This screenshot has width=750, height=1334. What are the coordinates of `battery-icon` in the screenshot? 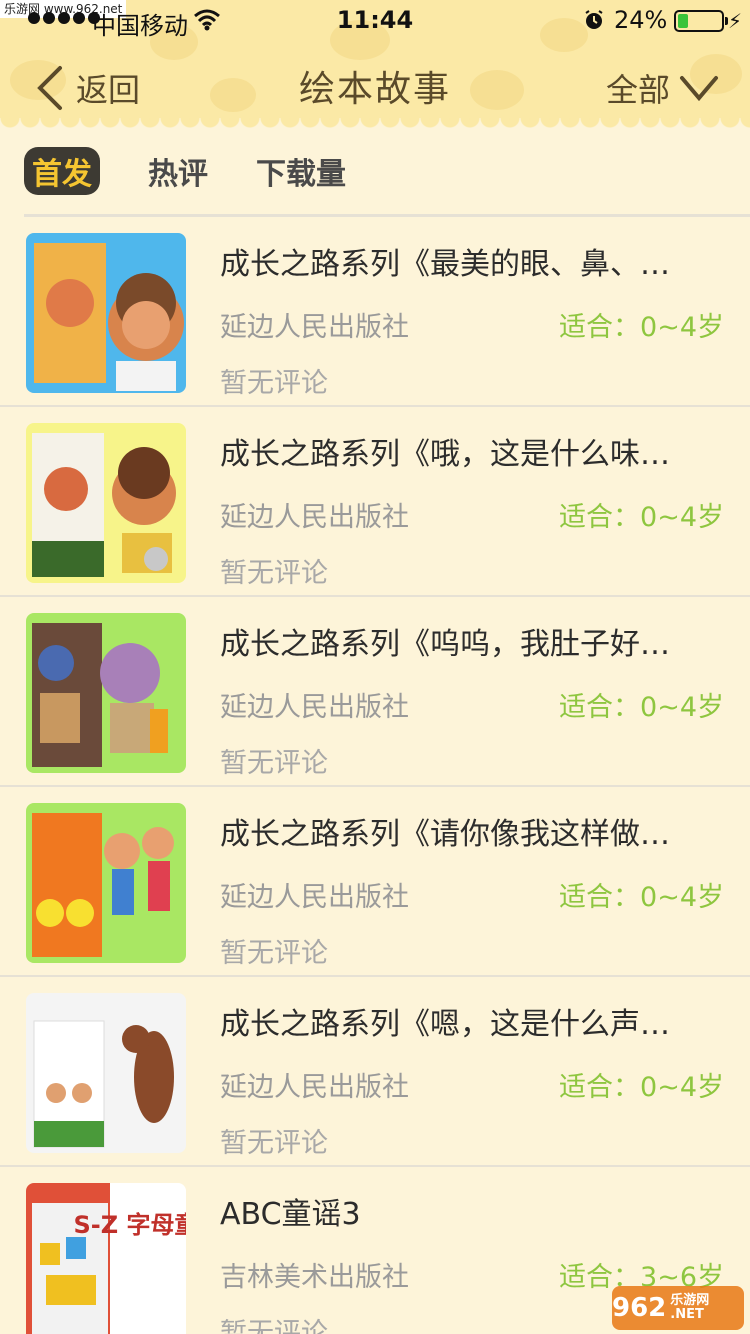 It's located at (701, 21).